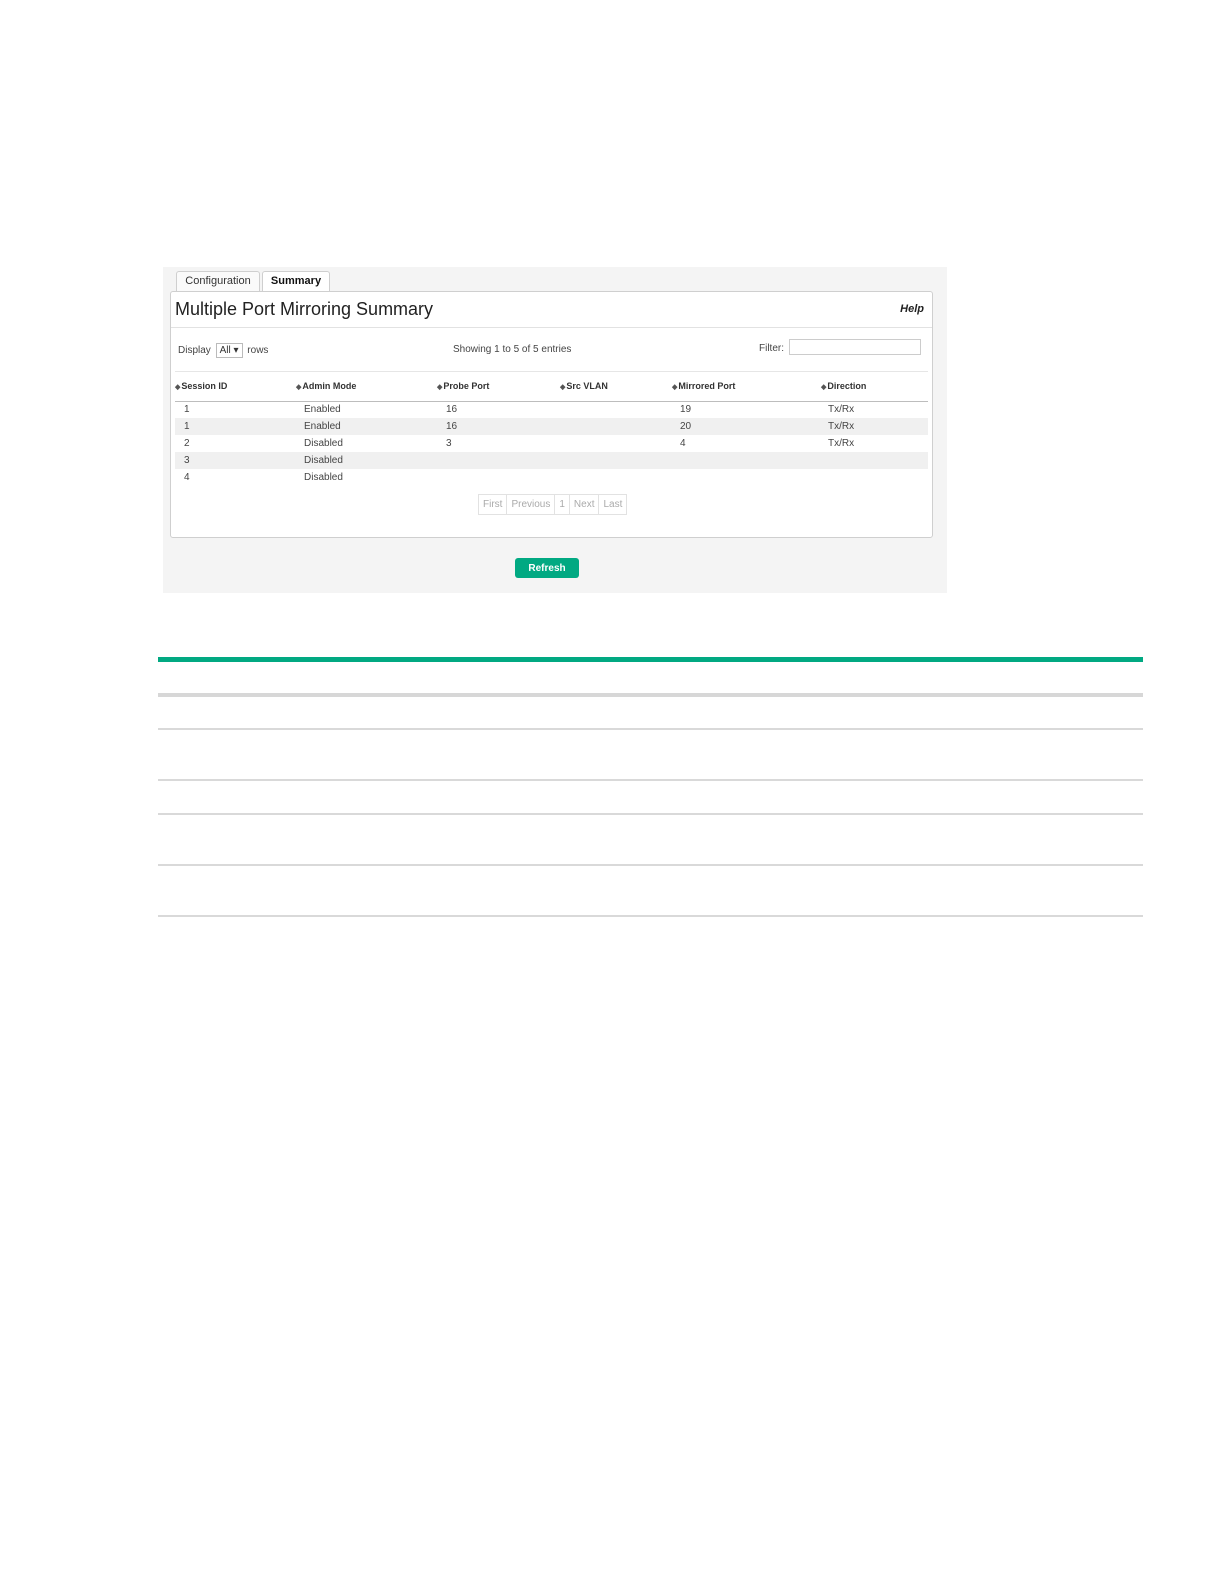 The width and height of the screenshot is (1224, 1584). What do you see at coordinates (296, 282) in the screenshot?
I see `tab-summary: Summary` at bounding box center [296, 282].